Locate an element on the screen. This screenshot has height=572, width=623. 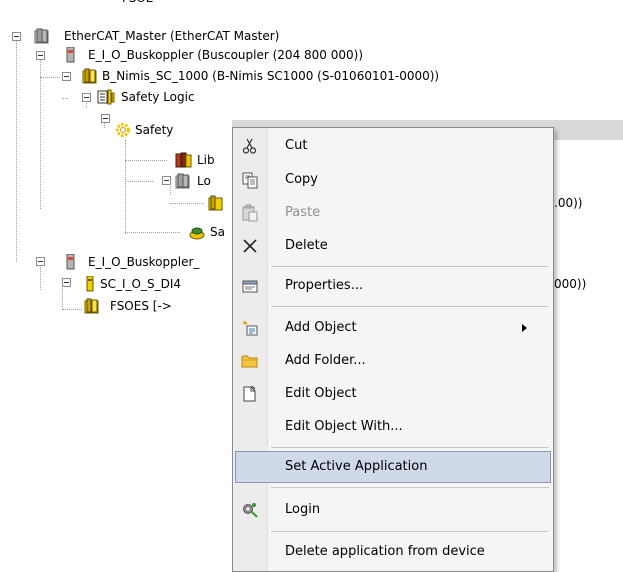
menu-item-login: Login is located at coordinates (393, 510).